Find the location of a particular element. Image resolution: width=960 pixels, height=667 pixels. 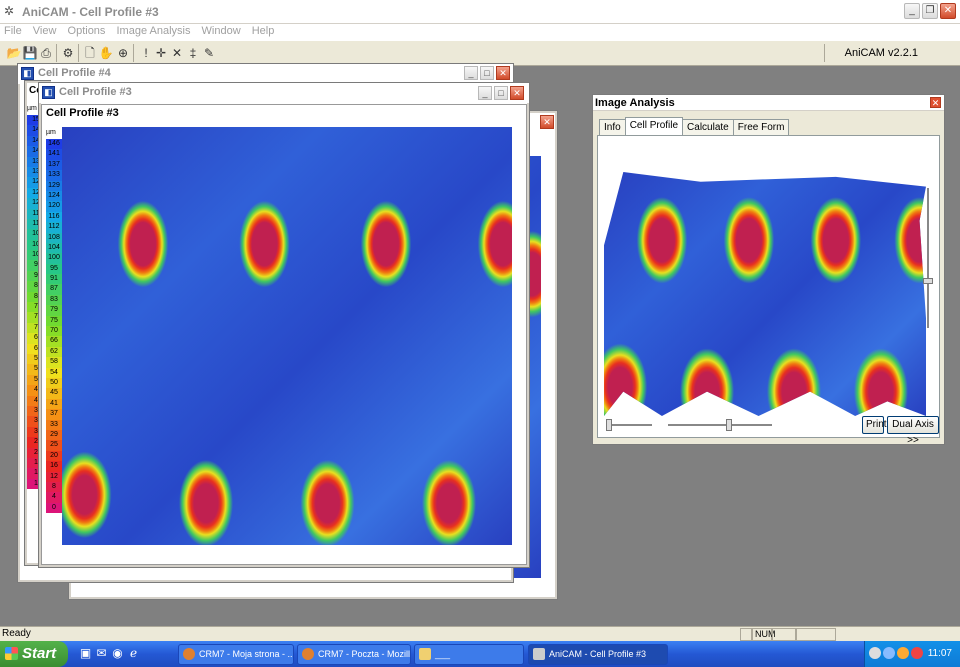

app-icon: ✲ is located at coordinates (9, 11).